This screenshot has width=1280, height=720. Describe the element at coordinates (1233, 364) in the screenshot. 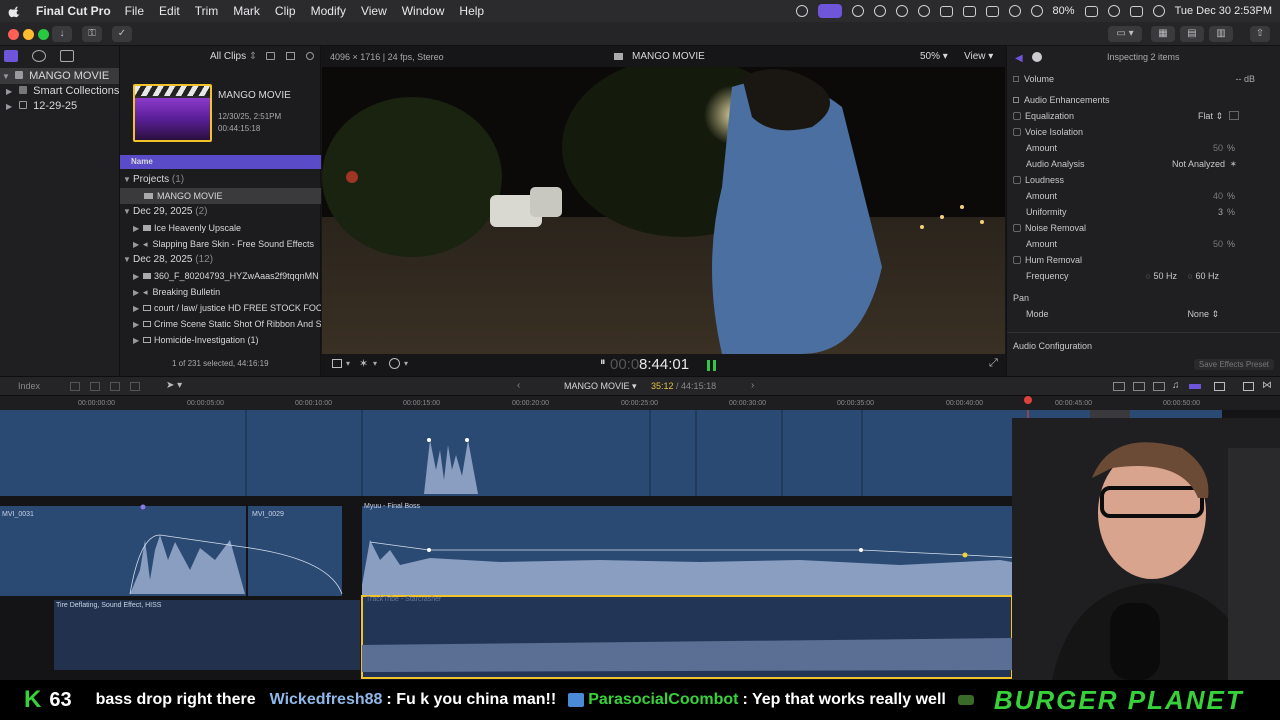

I see `save-effects-preset-button: Save Effects Preset` at that location.